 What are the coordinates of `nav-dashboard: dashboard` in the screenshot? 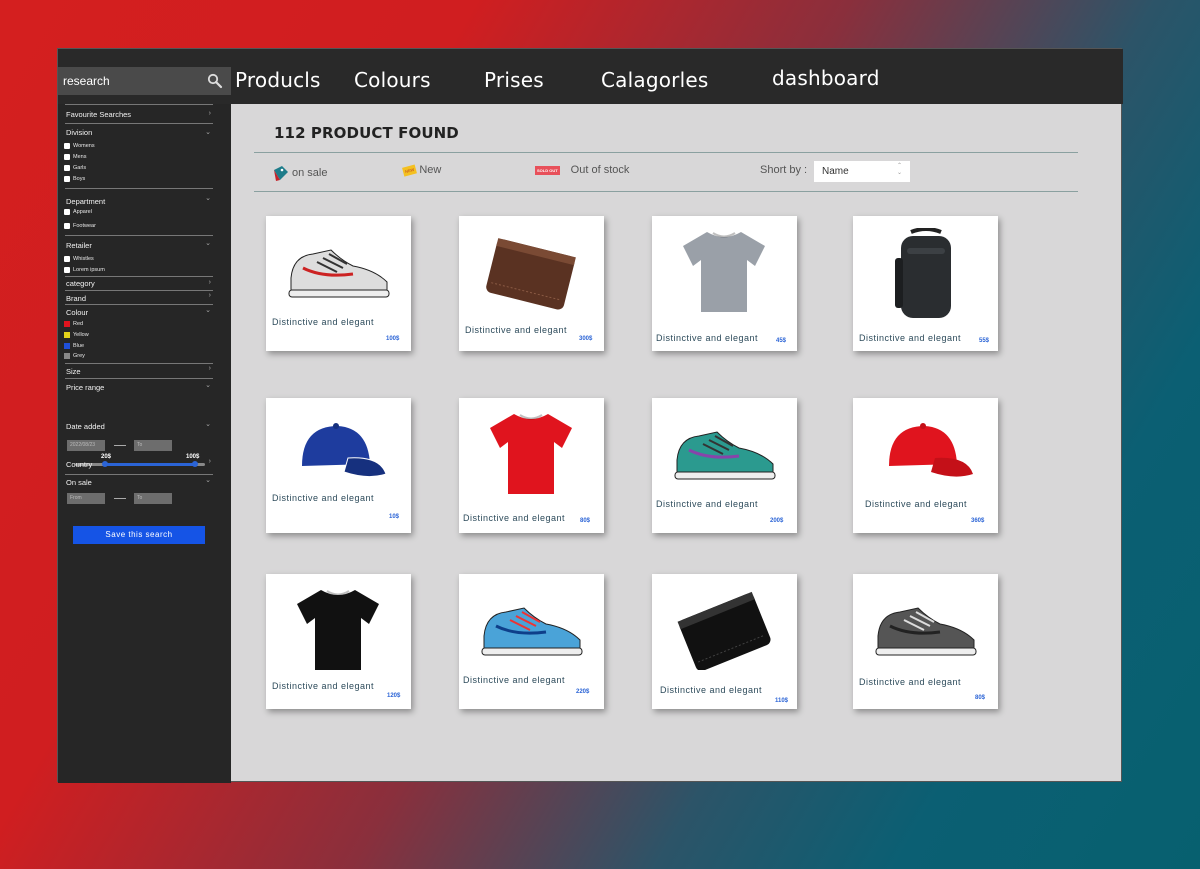 It's located at (826, 78).